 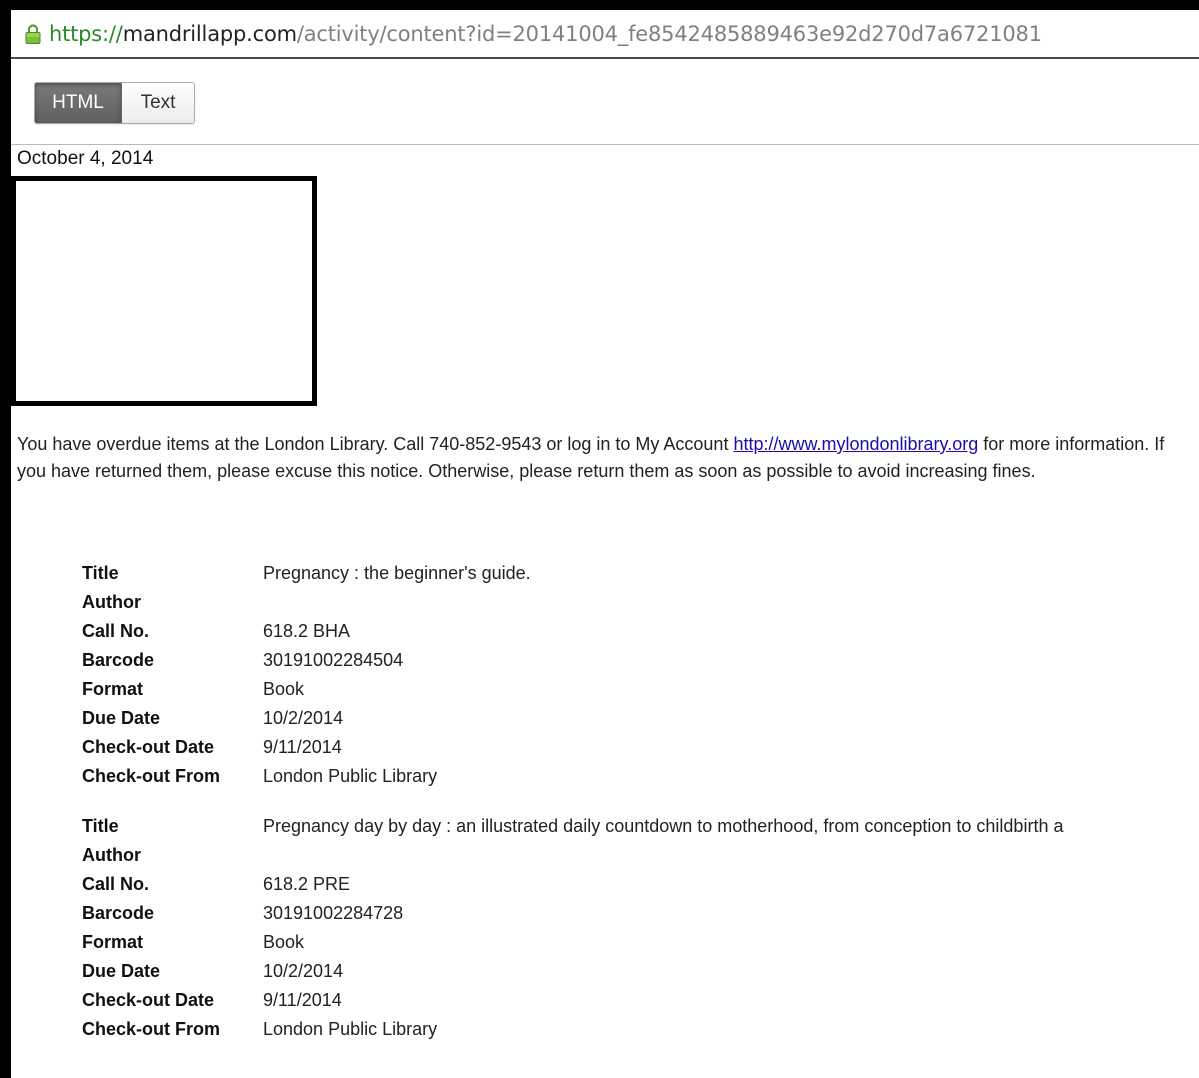 I want to click on text-view-button: Text, so click(x=158, y=103).